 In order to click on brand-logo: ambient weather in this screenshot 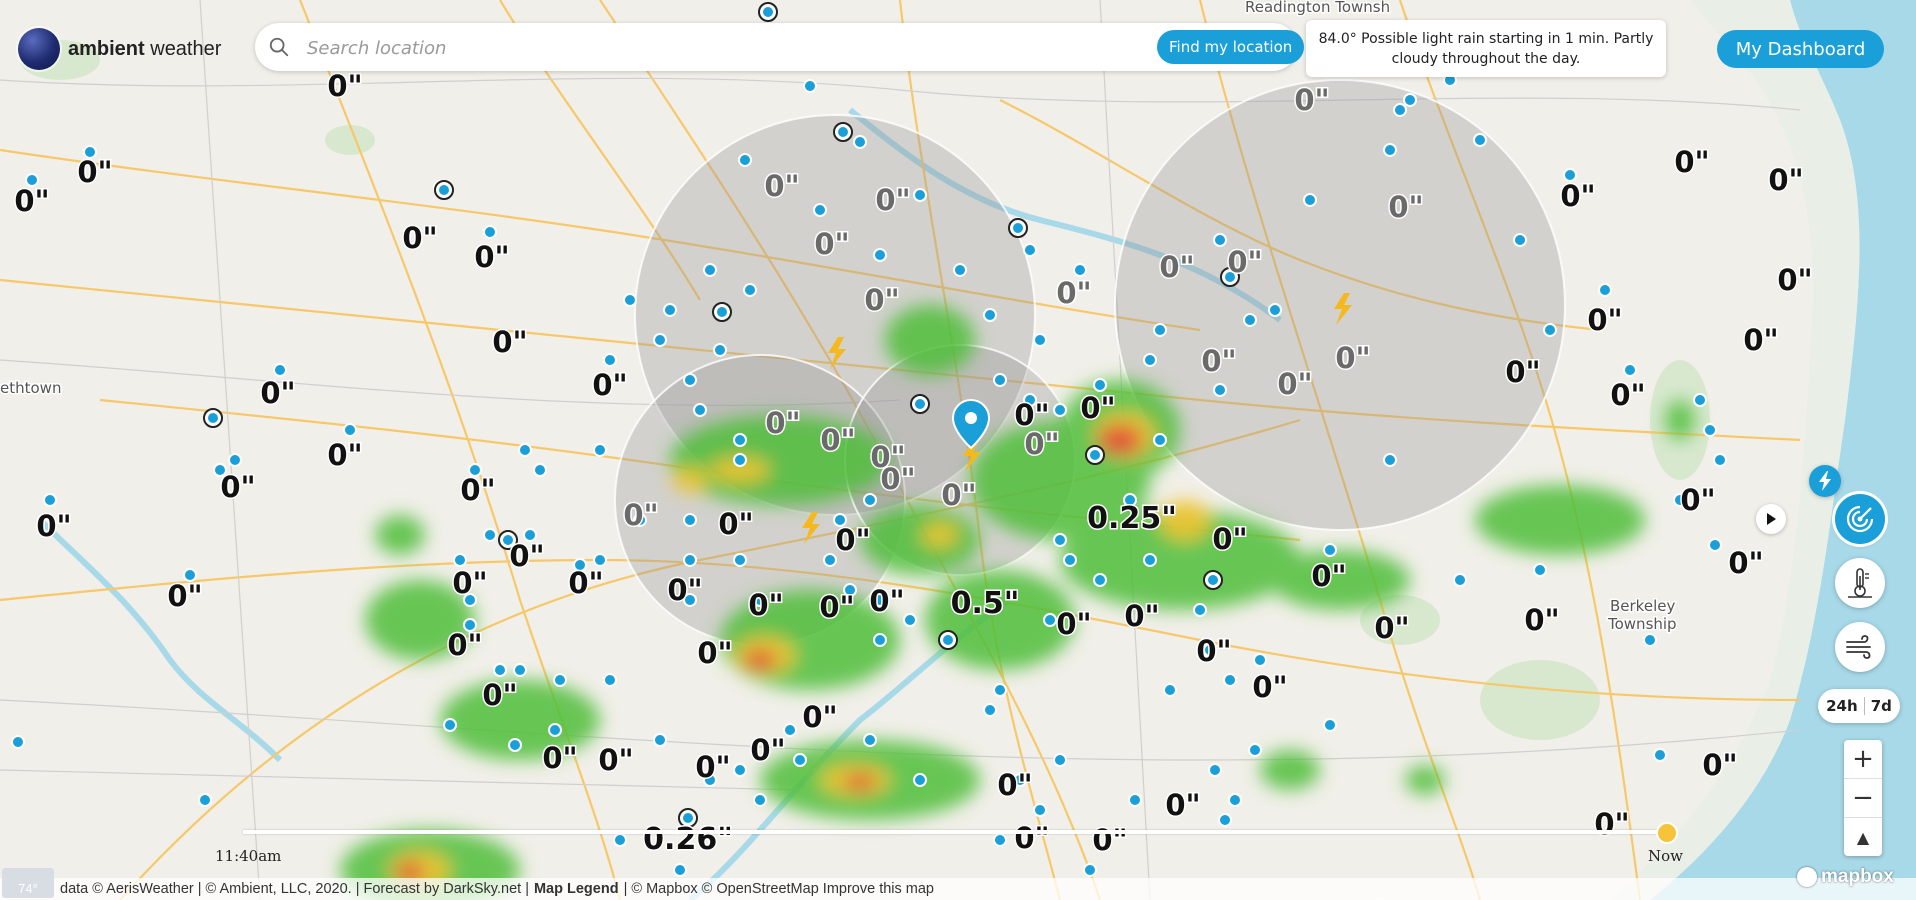, I will do `click(119, 49)`.